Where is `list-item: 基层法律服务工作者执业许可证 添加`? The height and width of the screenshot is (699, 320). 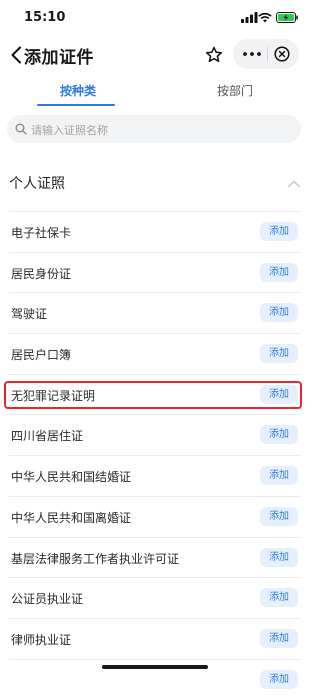
list-item: 基层法律服务工作者执业许可证 添加 is located at coordinates (155, 557).